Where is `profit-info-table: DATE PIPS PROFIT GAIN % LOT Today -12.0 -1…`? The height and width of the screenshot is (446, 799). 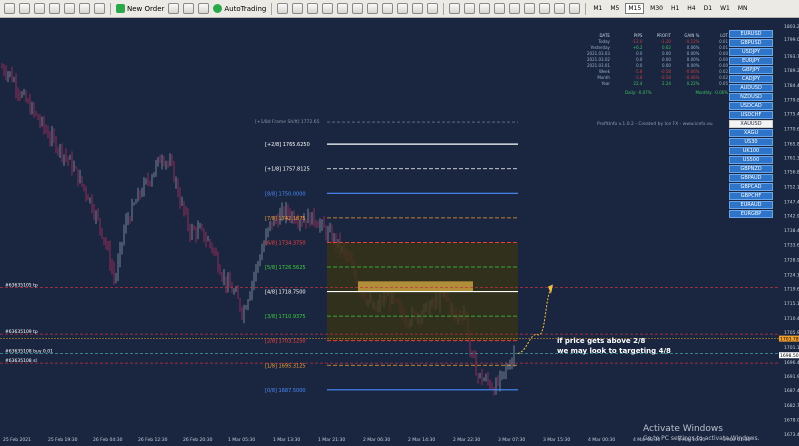
profit-info-table: DATE PIPS PROFIT GAIN % LOT Today -12.0 -1… is located at coordinates (649, 64).